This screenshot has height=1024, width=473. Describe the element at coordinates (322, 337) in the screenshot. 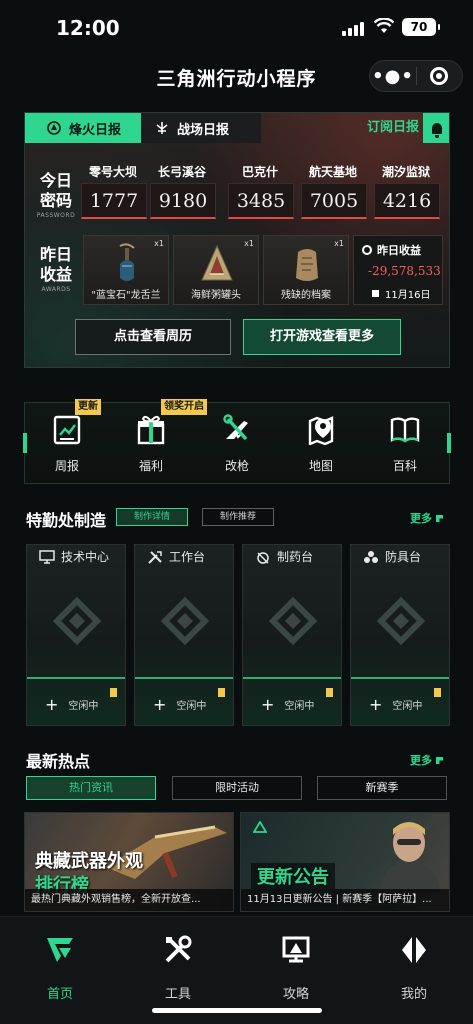

I see `open-game-button: 打开游戏查看更多` at that location.